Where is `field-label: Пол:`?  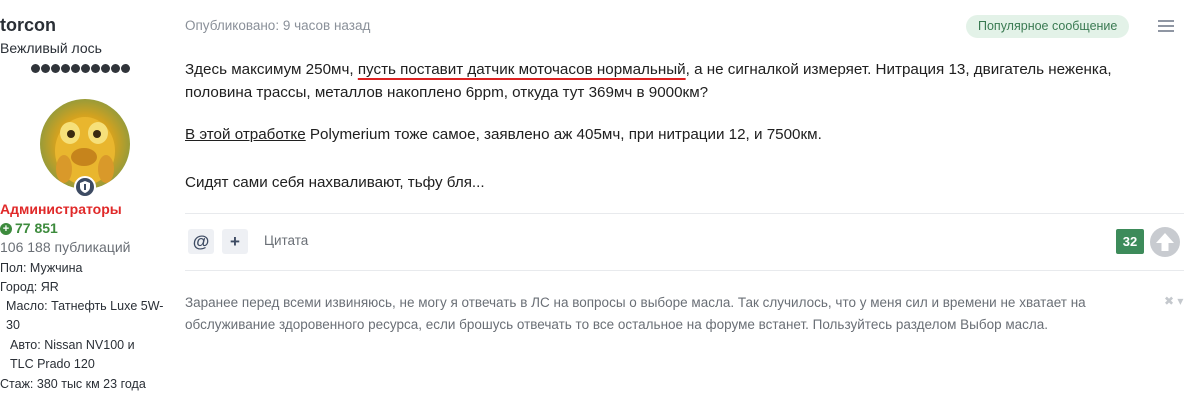
field-label: Пол: is located at coordinates (13, 268).